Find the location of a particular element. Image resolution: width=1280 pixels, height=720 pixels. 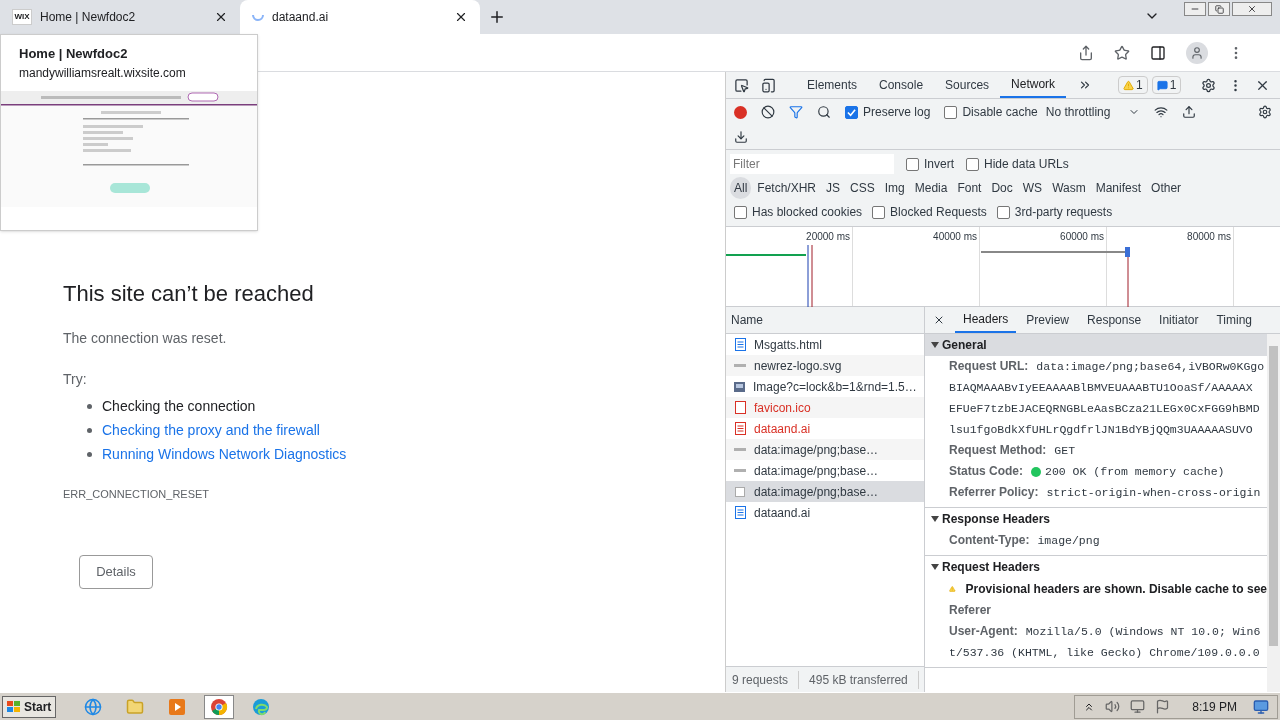

detail-tab: Response is located at coordinates (1114, 320).